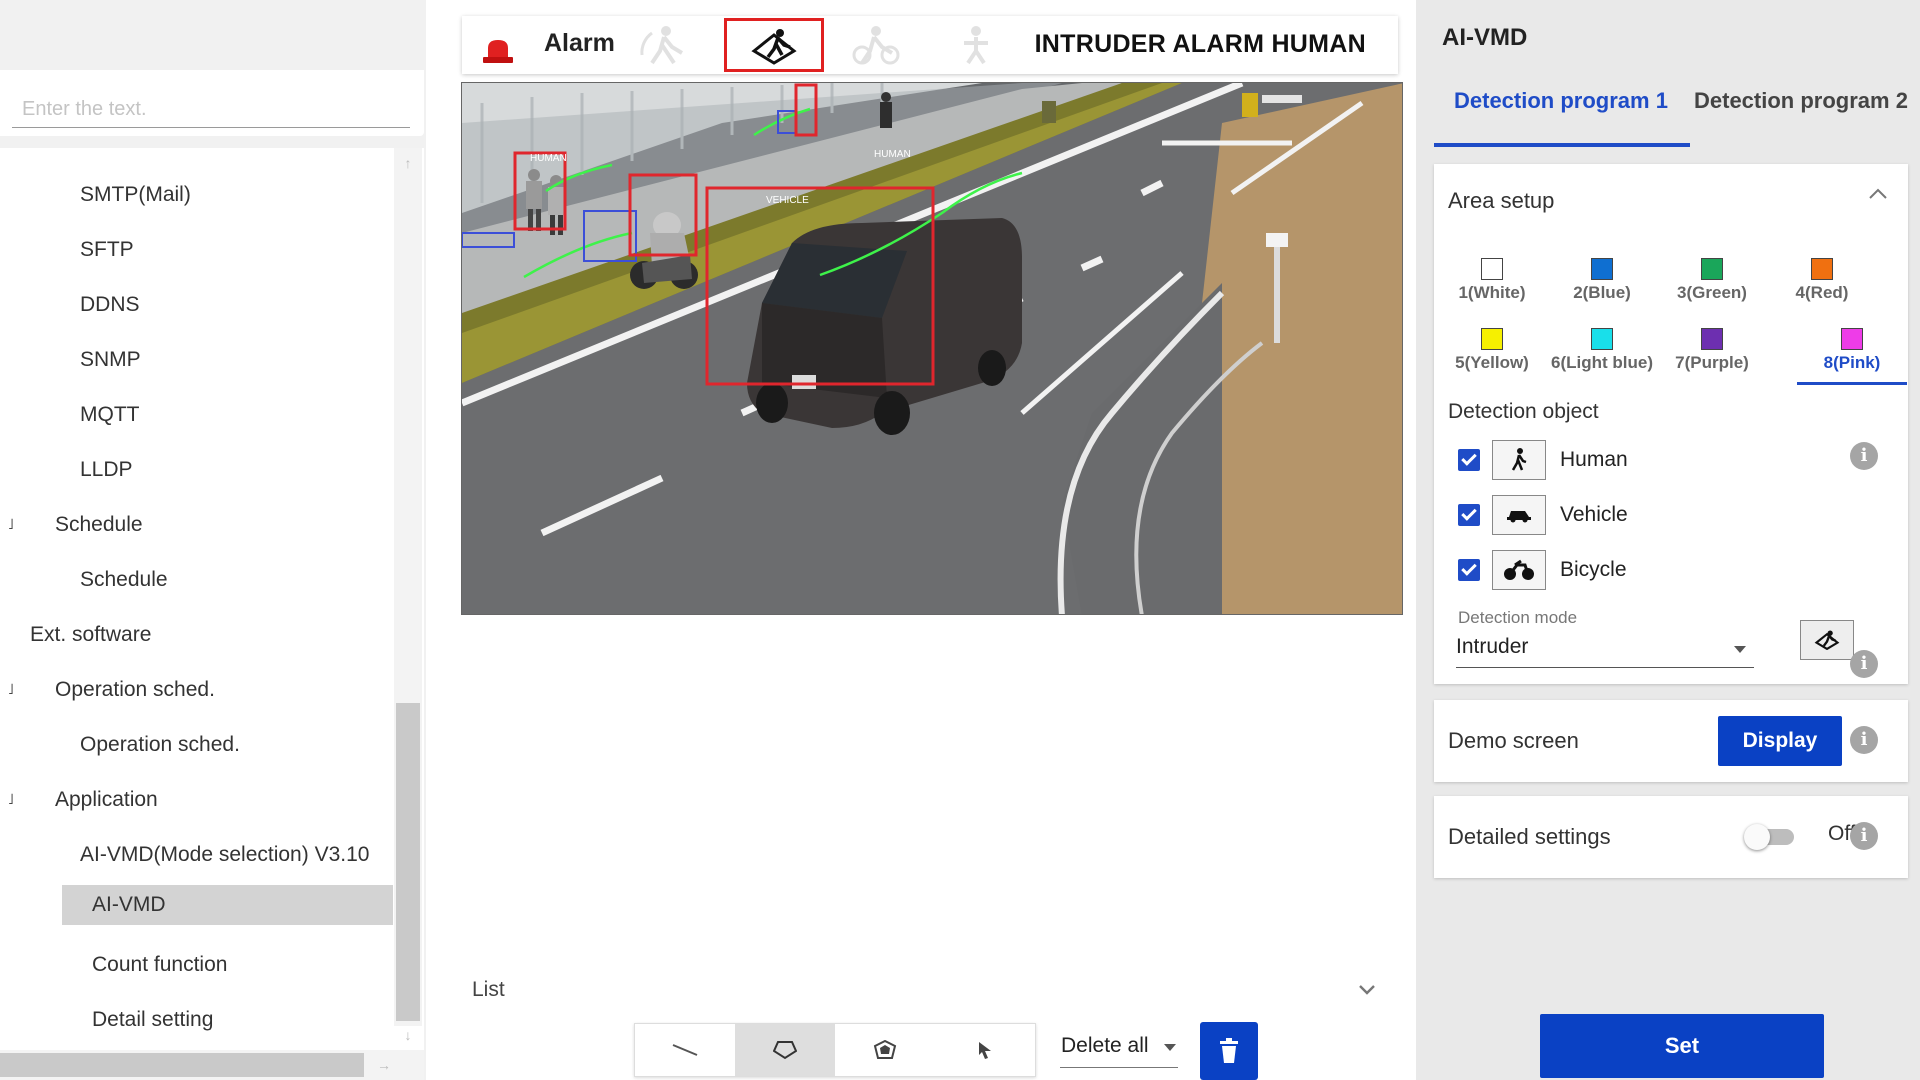 This screenshot has height=1080, width=1920. What do you see at coordinates (1529, 836) in the screenshot?
I see `detailed-settings-label: Detailed settings` at bounding box center [1529, 836].